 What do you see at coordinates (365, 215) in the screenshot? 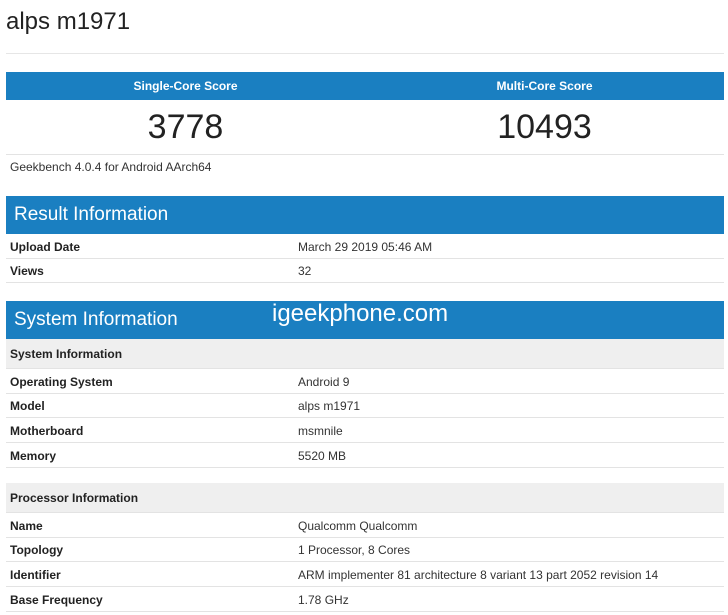
I see `result-information-header: Result Information` at bounding box center [365, 215].